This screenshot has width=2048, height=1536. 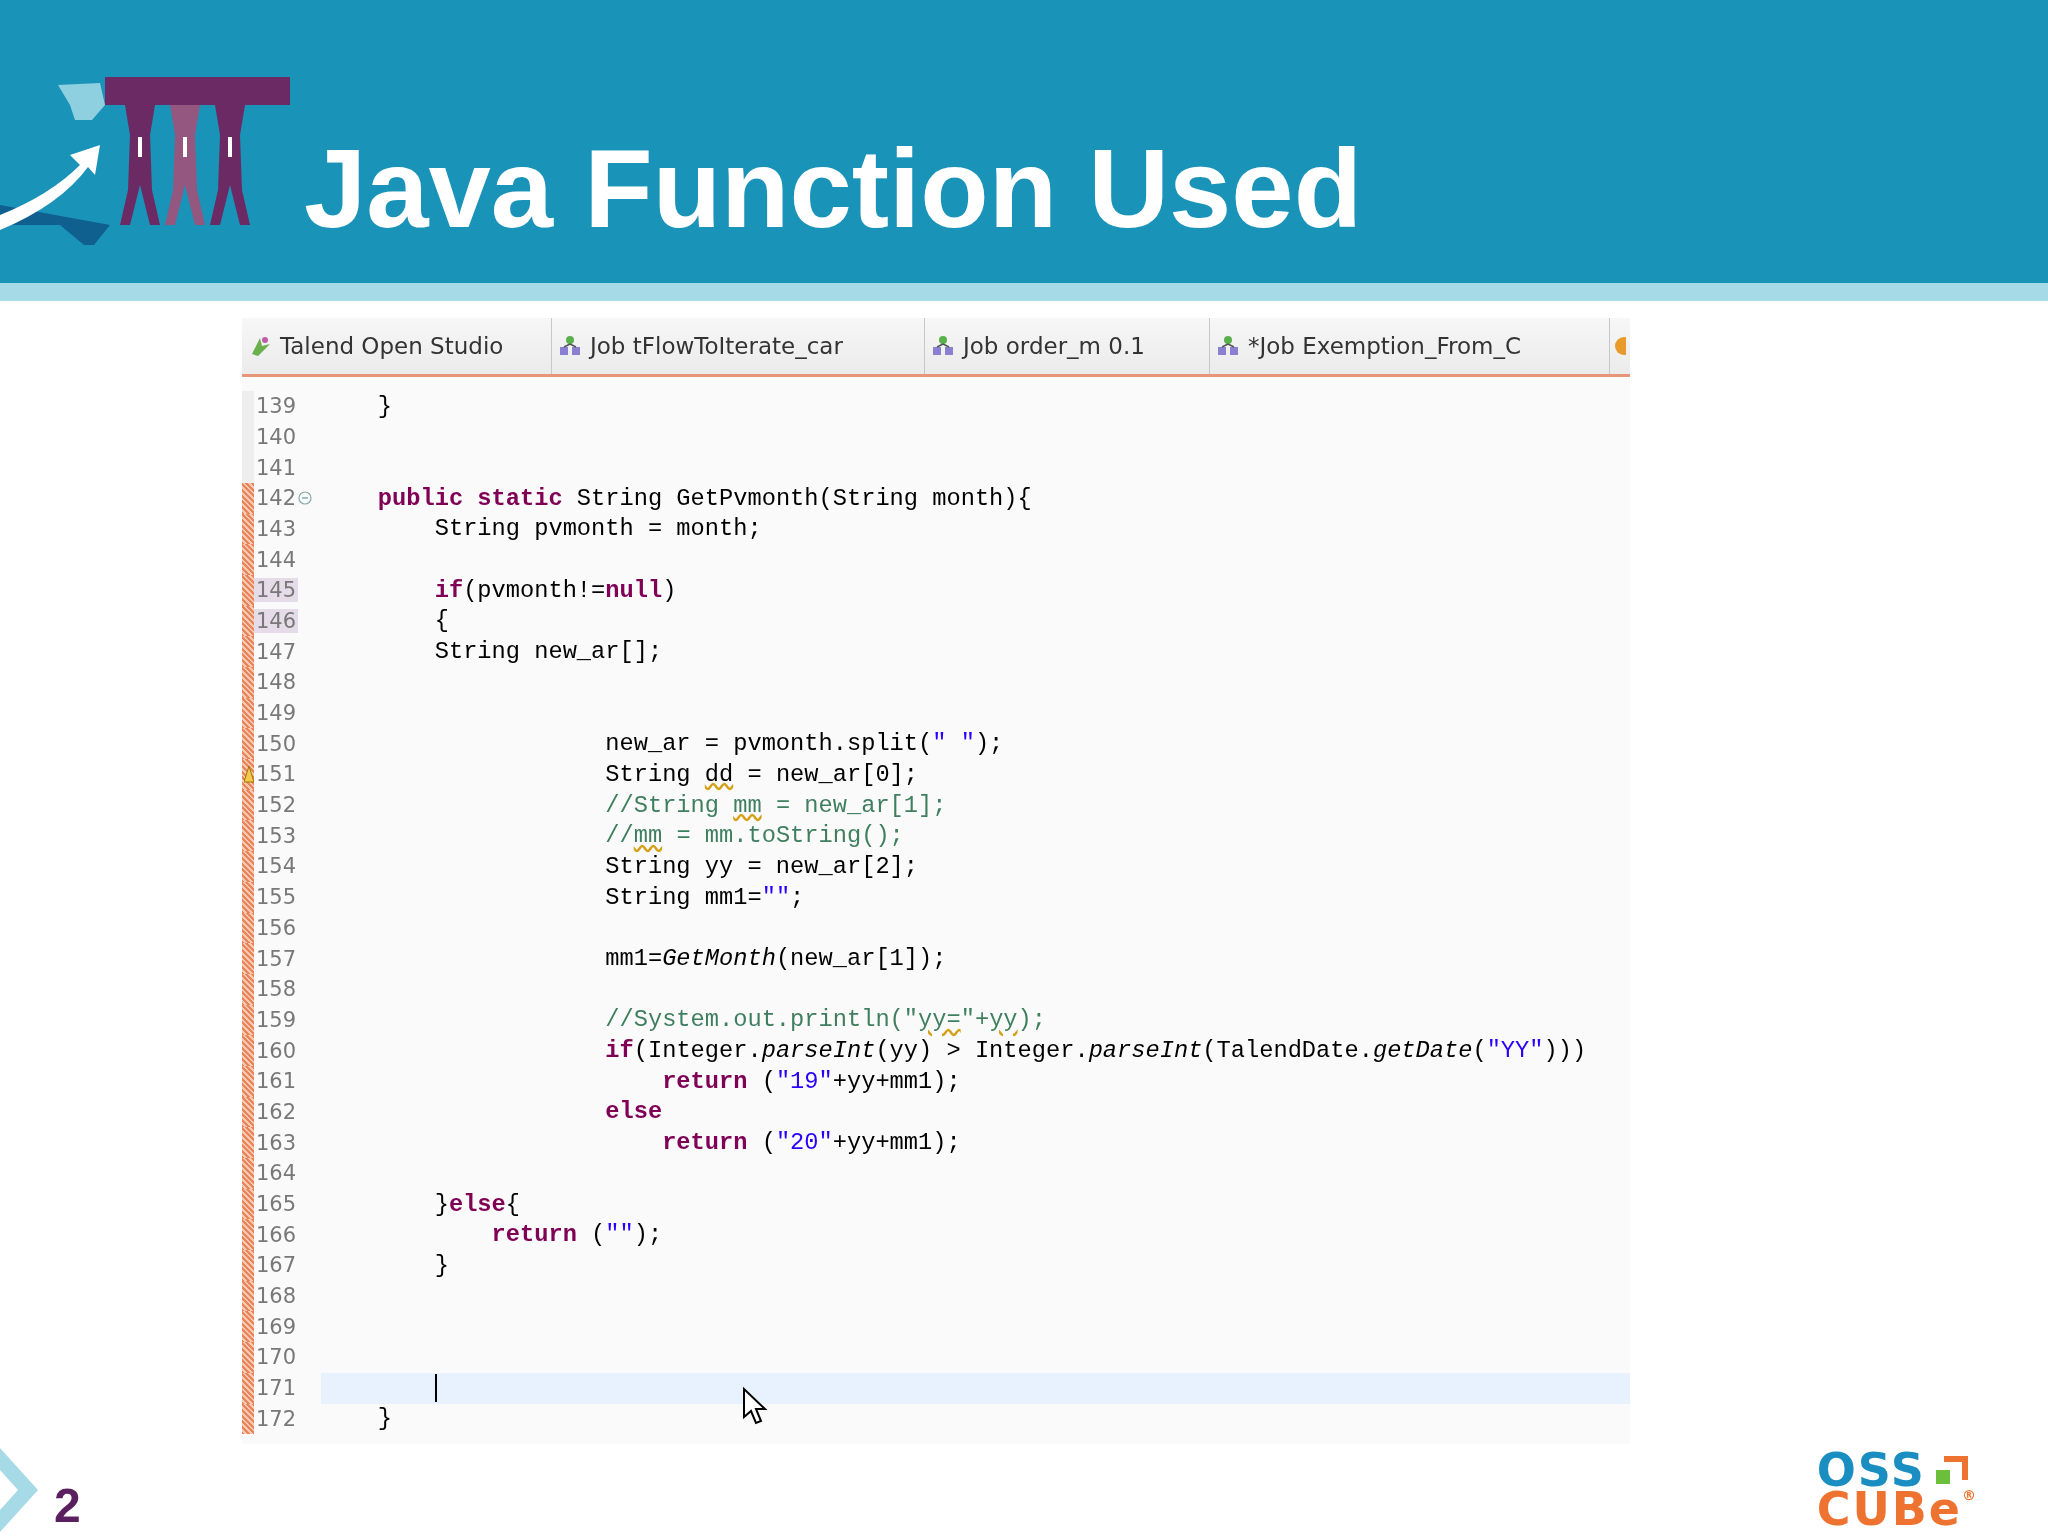 What do you see at coordinates (276, 1265) in the screenshot?
I see `line-number: 167` at bounding box center [276, 1265].